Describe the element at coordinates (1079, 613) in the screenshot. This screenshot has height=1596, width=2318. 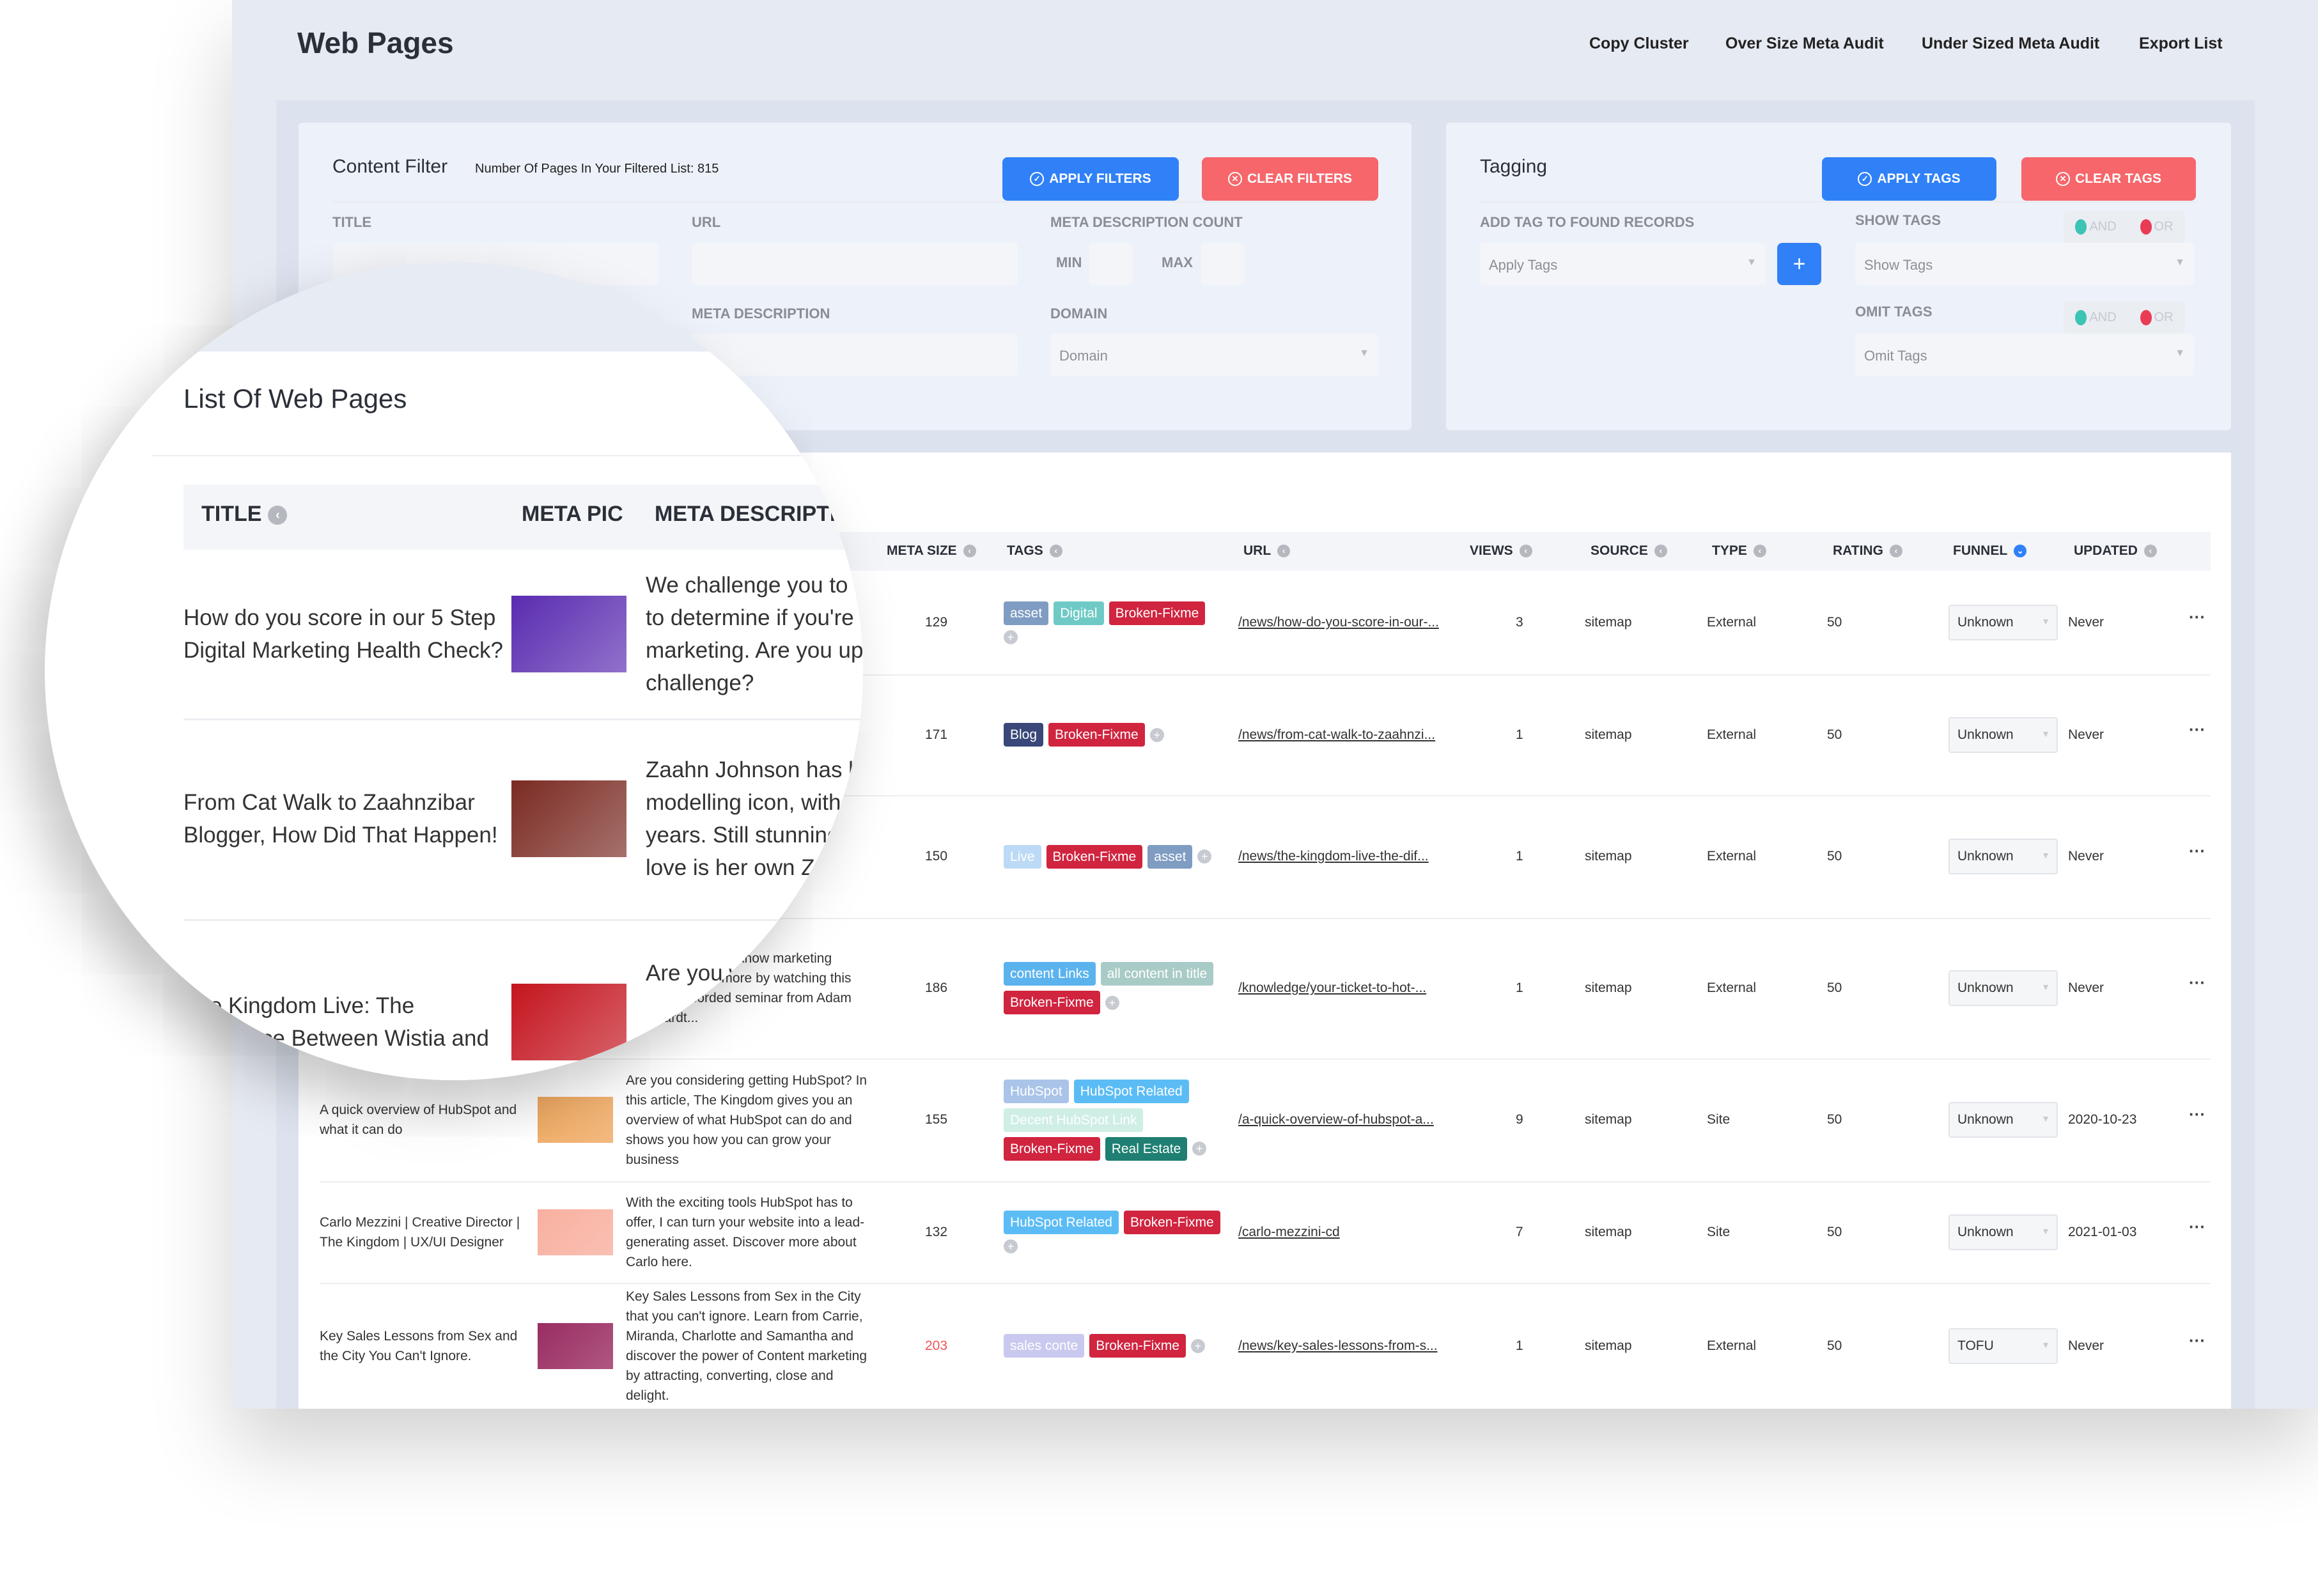
I see `tag: Digital` at that location.